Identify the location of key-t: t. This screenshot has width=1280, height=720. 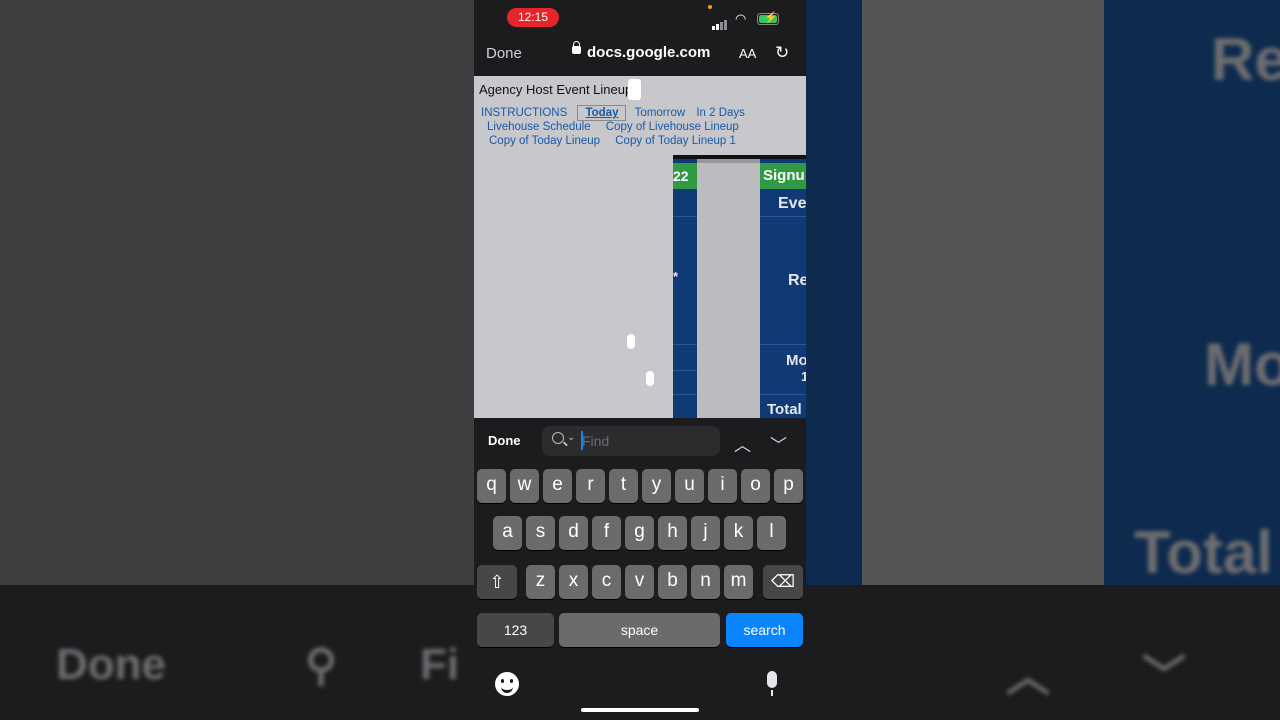
(623, 486).